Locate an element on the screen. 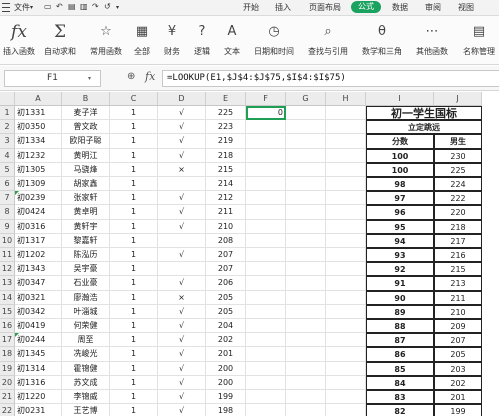 The image size is (499, 416). table-boys-cell: 215 is located at coordinates (458, 269).